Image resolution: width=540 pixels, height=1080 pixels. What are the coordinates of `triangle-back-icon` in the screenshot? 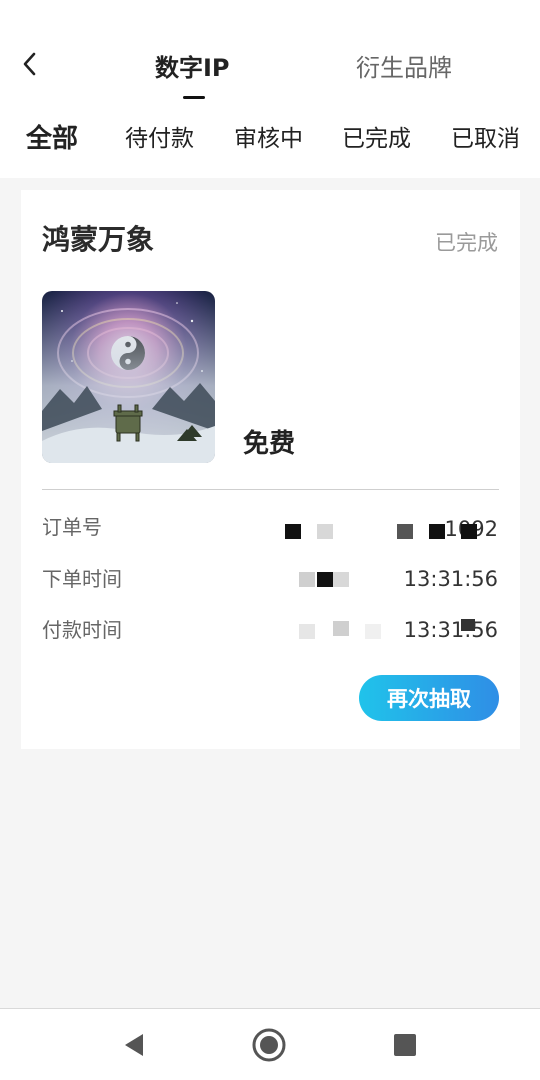 It's located at (134, 1045).